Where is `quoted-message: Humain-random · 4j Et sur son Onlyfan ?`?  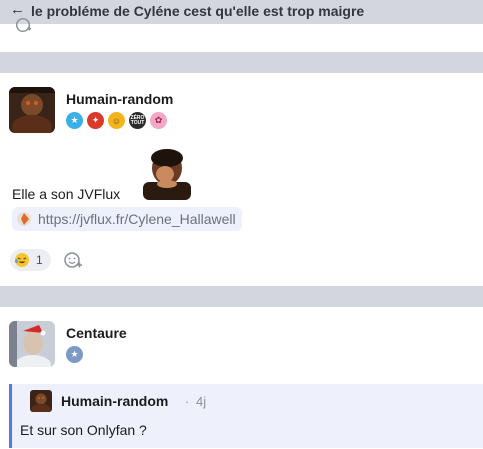 quoted-message: Humain-random · 4j Et sur son Onlyfan ? is located at coordinates (246, 416).